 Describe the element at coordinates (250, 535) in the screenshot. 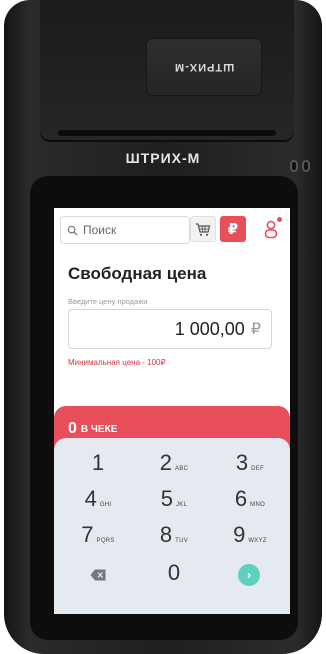

I see `key-9: 9 WXYZ` at that location.